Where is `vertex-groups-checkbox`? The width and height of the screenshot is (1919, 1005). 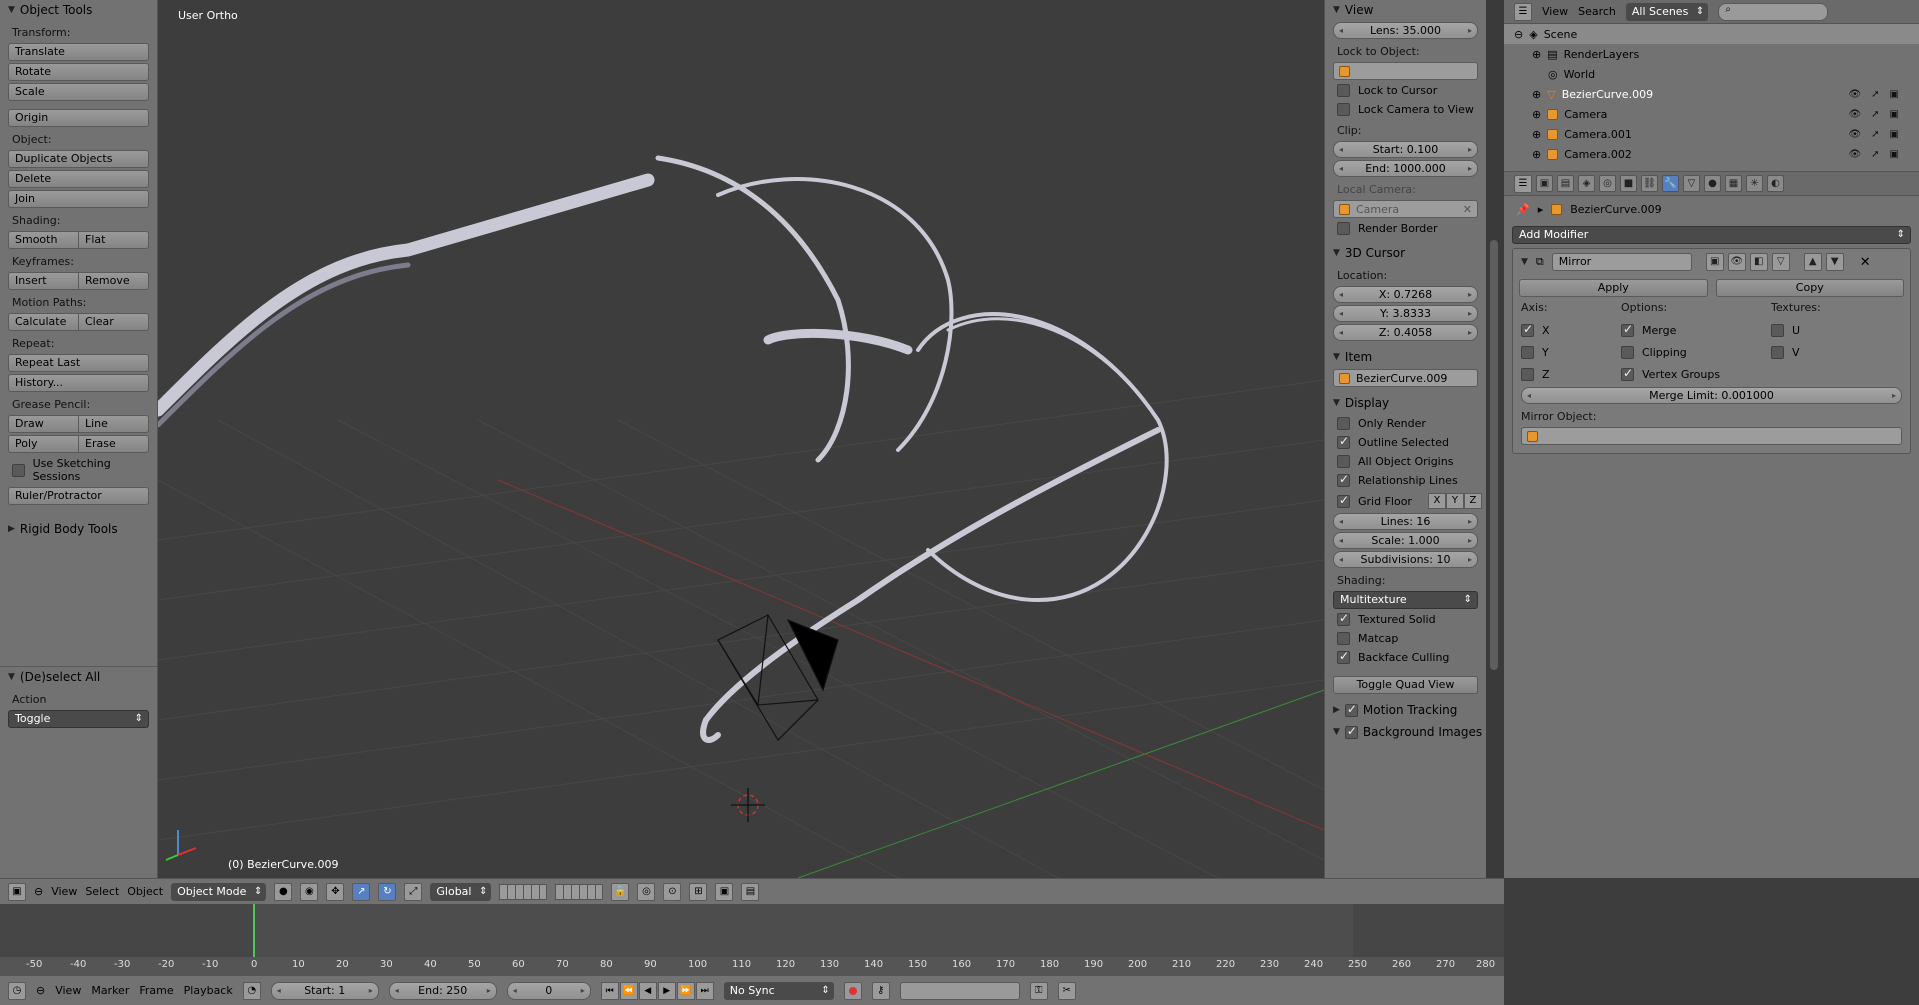
vertex-groups-checkbox is located at coordinates (1627, 373).